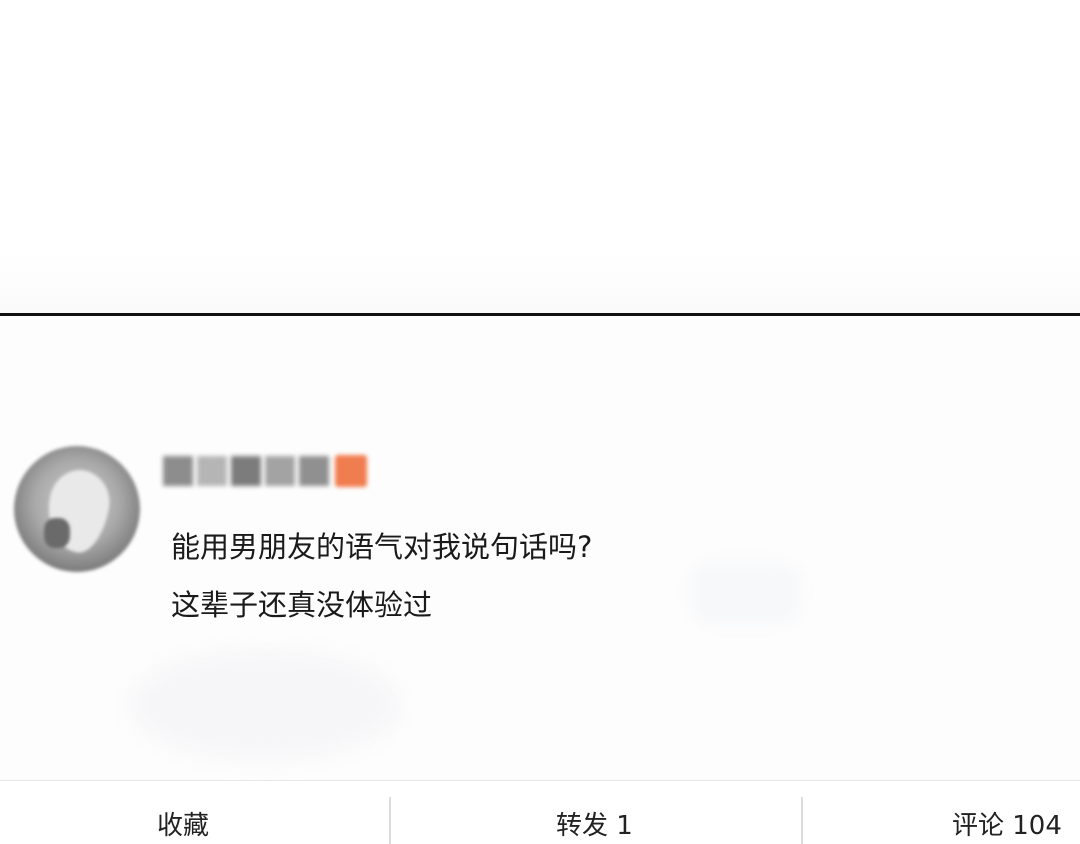 This screenshot has height=844, width=1080. What do you see at coordinates (540, 283) in the screenshot?
I see `top-fade` at bounding box center [540, 283].